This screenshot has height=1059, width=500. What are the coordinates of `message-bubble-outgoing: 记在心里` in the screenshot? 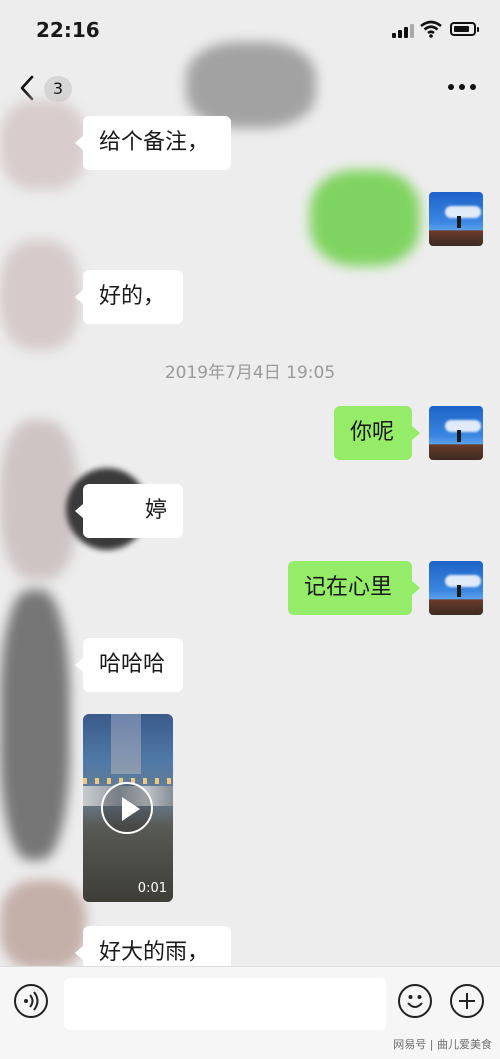 It's located at (354, 588).